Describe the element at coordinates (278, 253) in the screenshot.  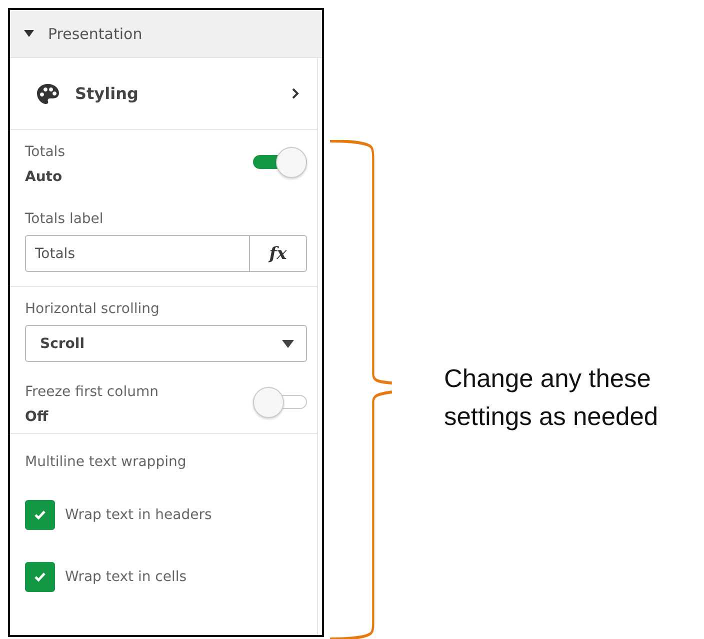
I see `expression-button: fx` at that location.